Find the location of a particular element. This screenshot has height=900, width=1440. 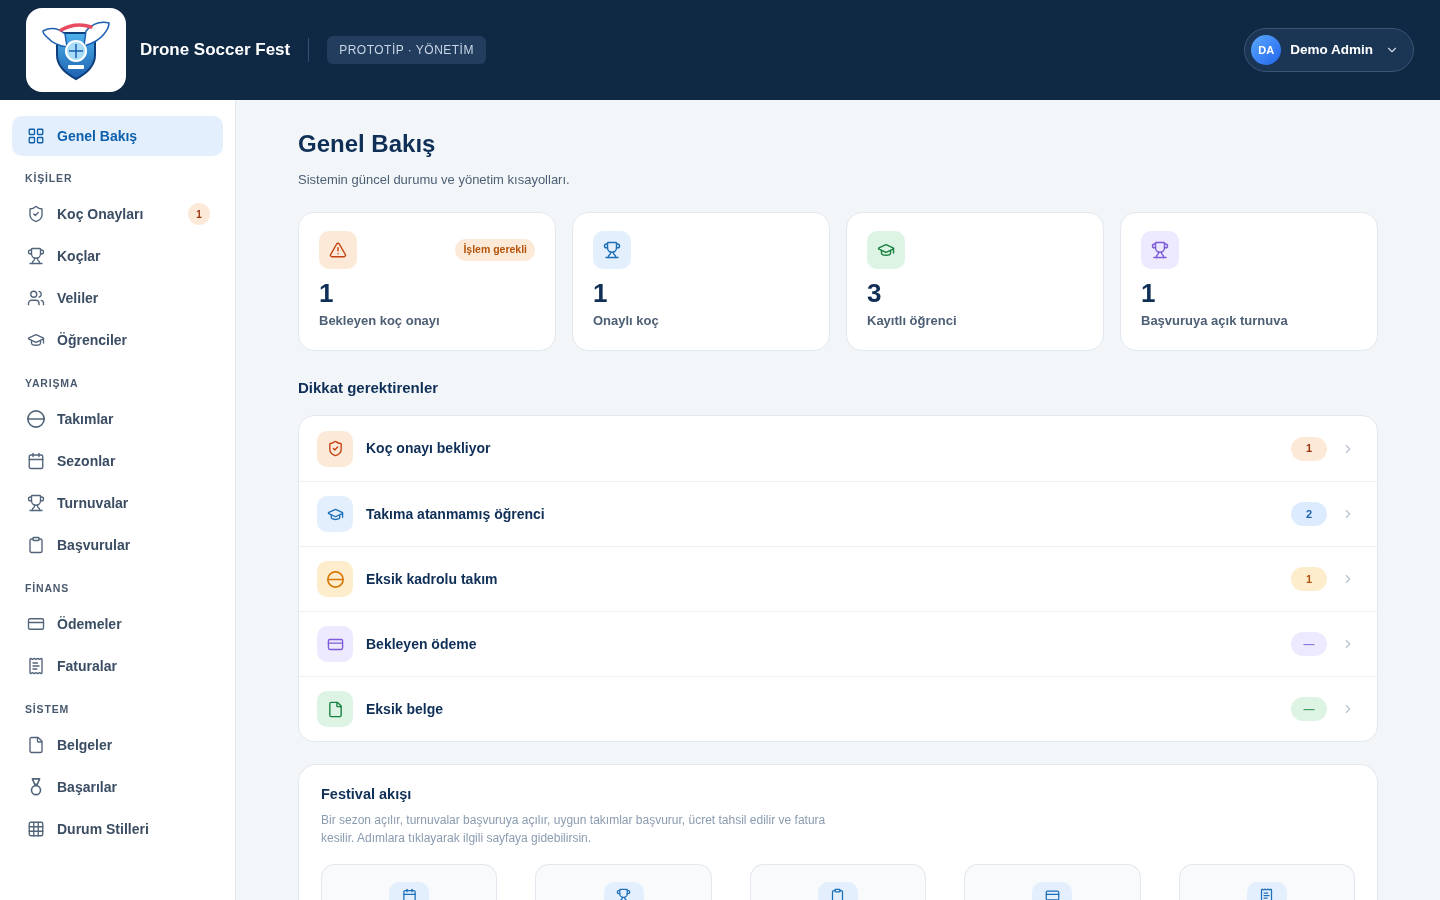

sidebar-section-heading: FİNANS is located at coordinates (47, 588).